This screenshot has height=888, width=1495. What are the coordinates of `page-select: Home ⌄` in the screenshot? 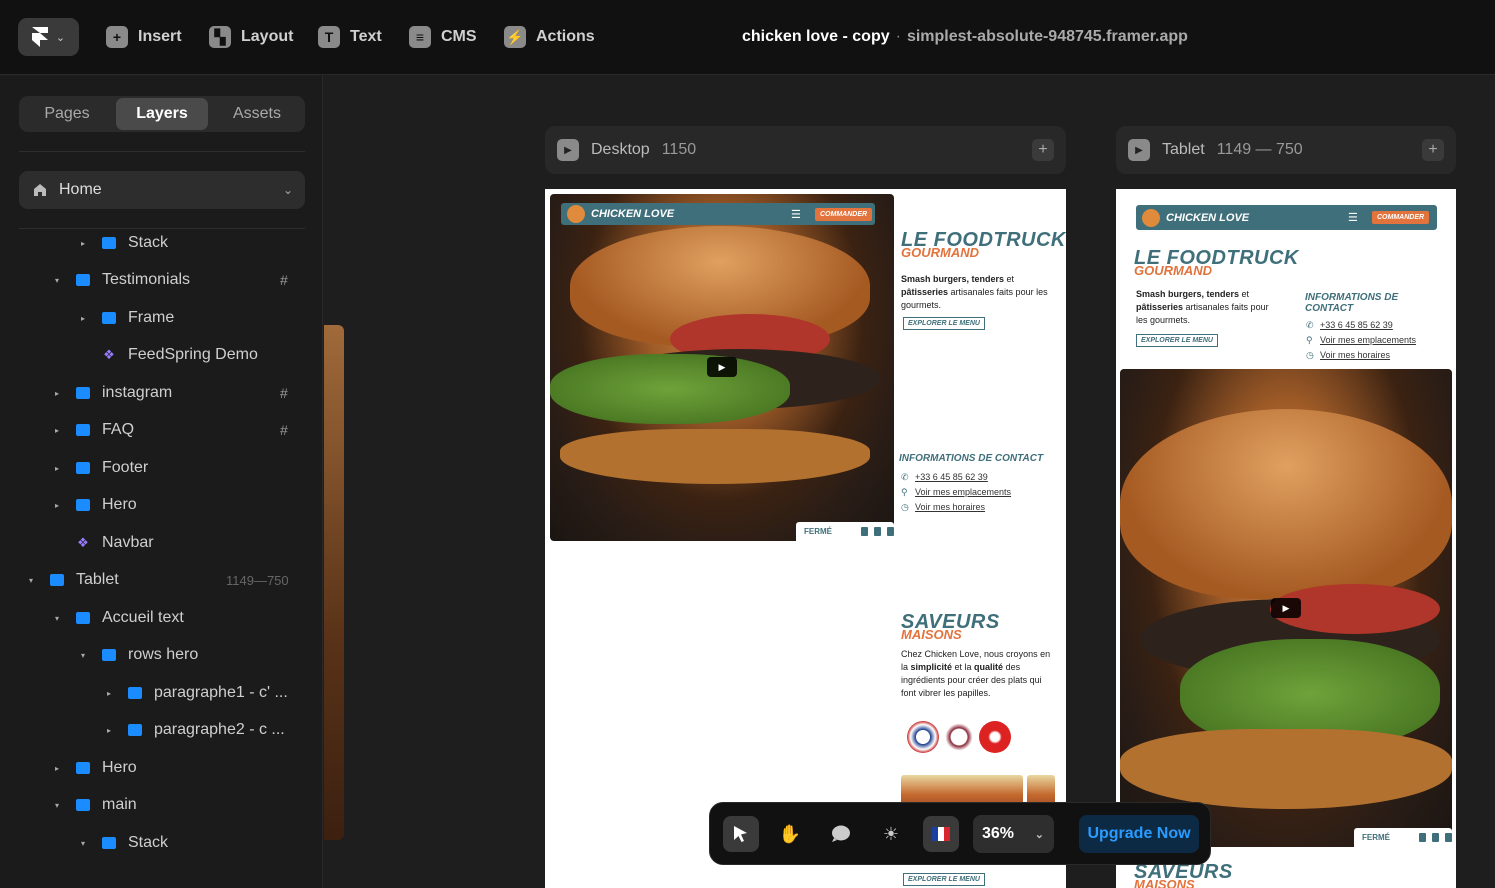 It's located at (162, 190).